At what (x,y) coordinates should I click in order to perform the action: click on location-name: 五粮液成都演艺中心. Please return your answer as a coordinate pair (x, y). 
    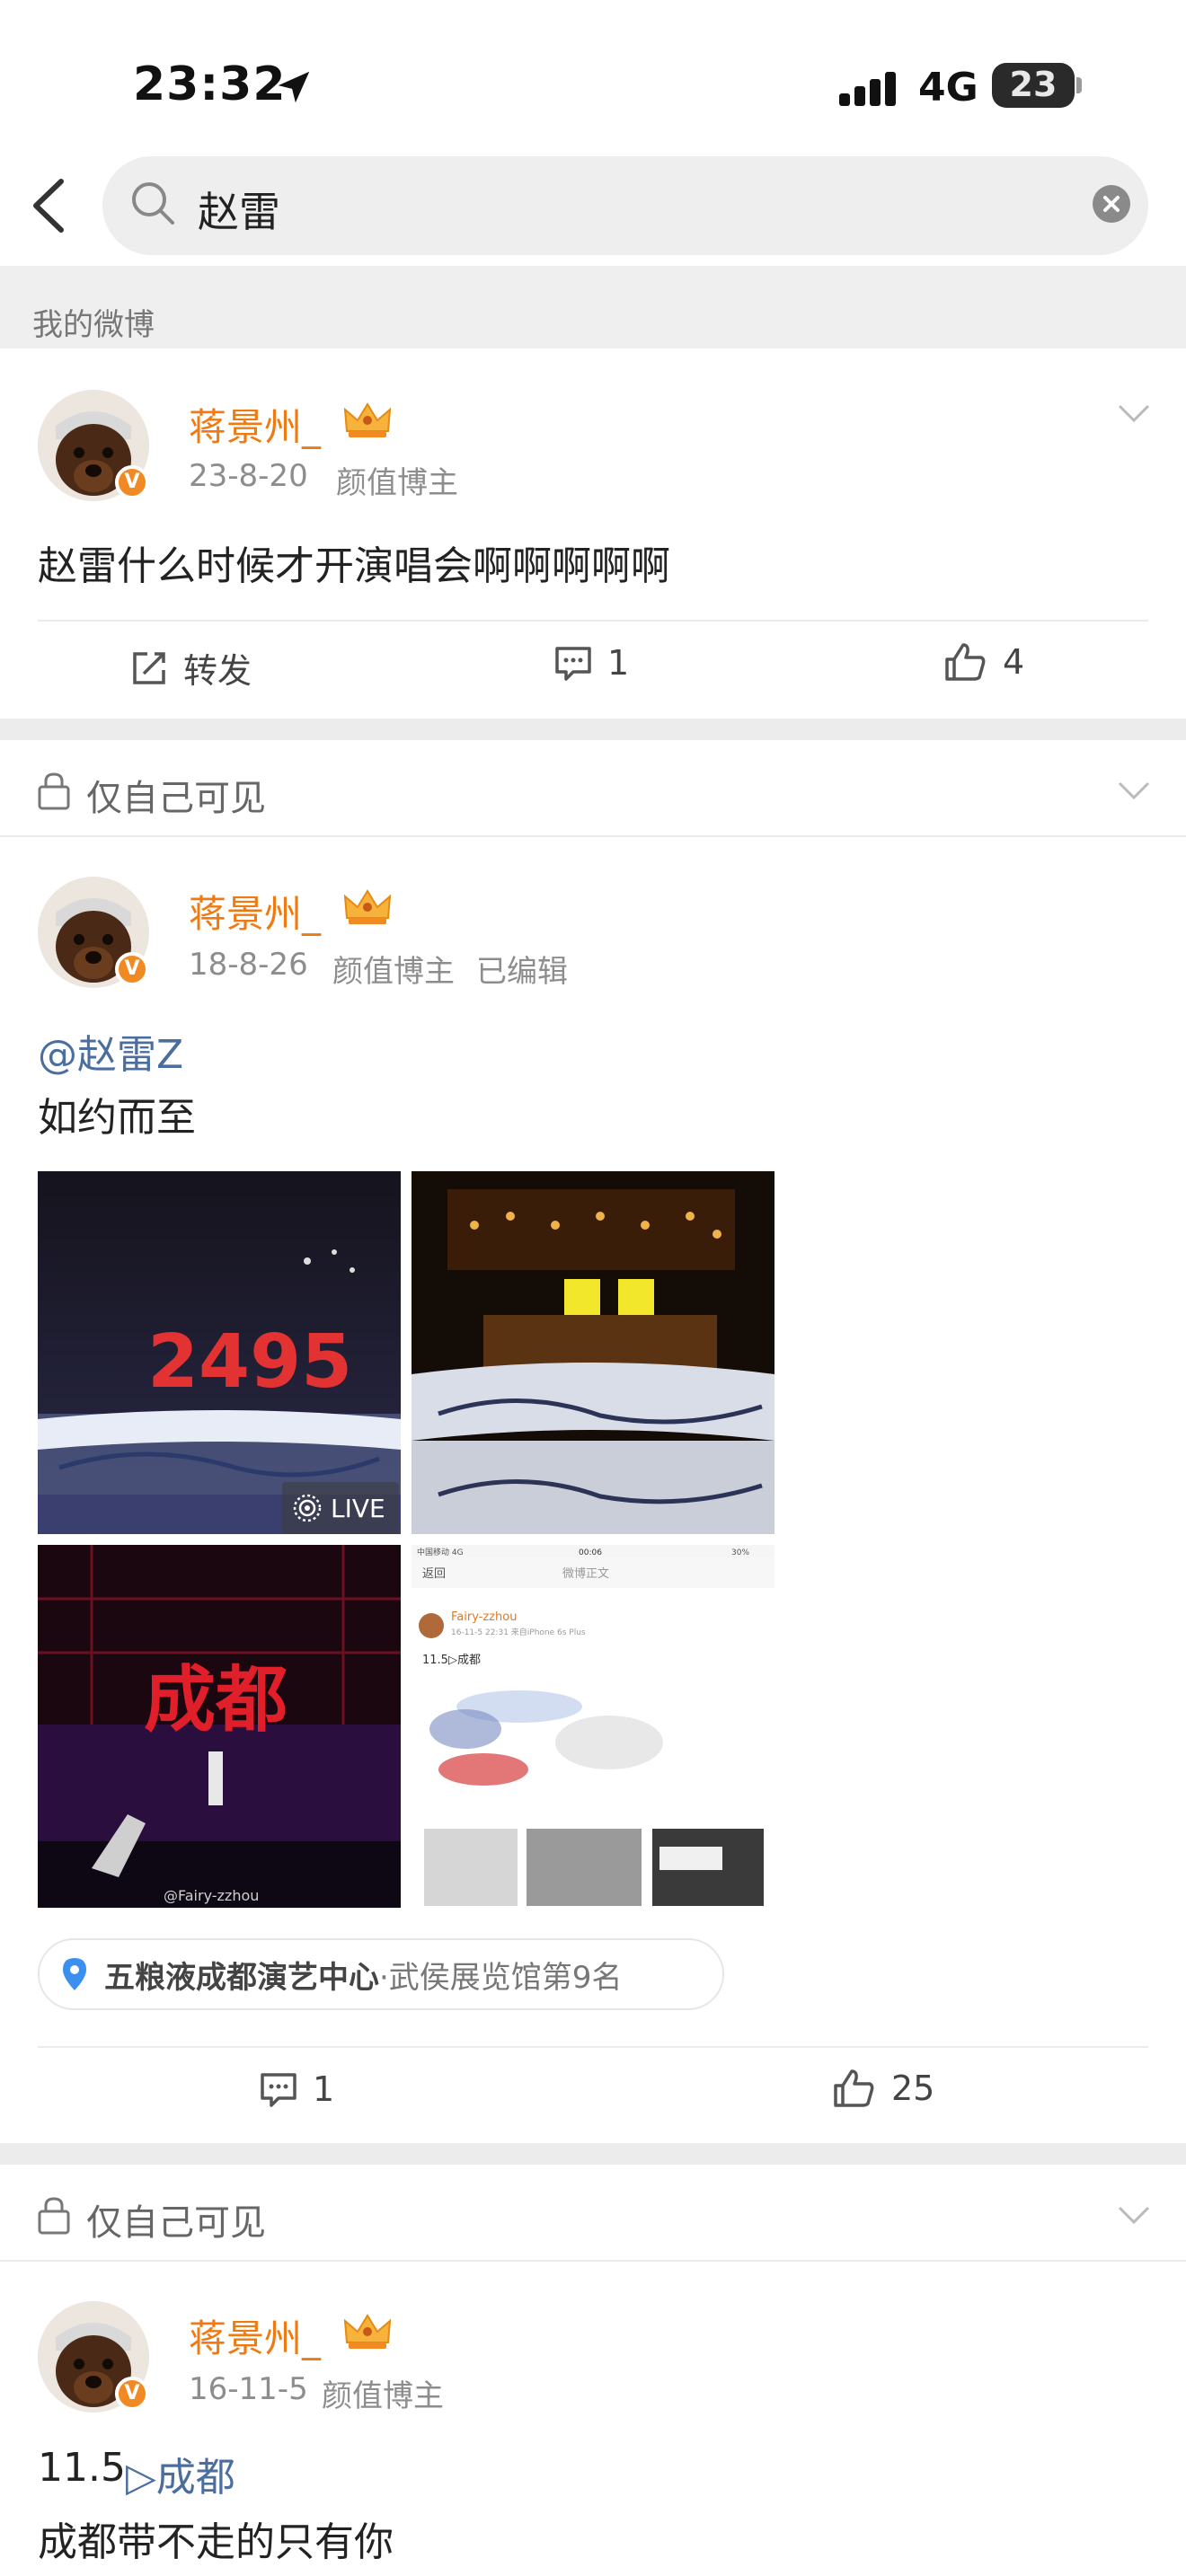
    Looking at the image, I should click on (241, 1977).